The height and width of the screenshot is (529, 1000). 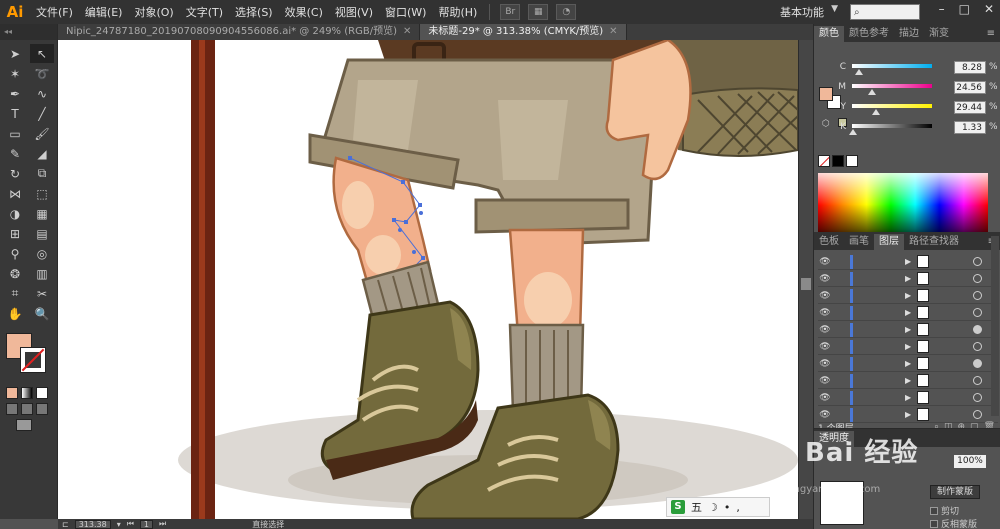 What do you see at coordinates (15, 73) in the screenshot?
I see `magic-wand-tool-icon: ✶` at bounding box center [15, 73].